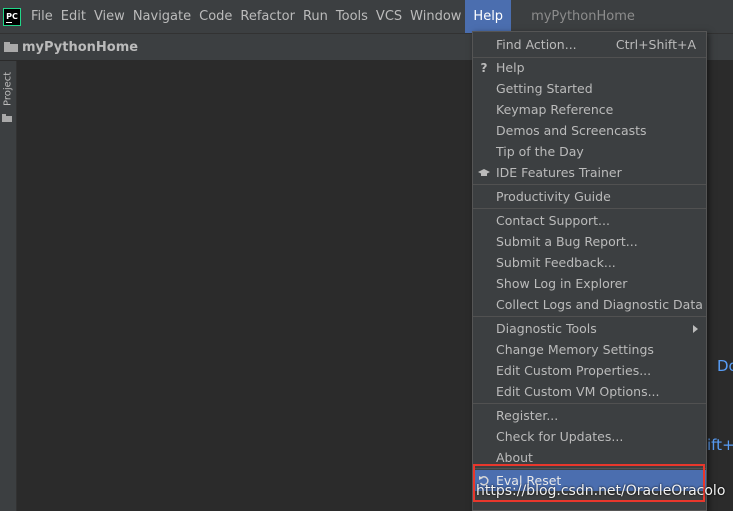 This screenshot has width=733, height=511. I want to click on menu-item-diagnostic-tools: Diagnostic Tools, so click(589, 328).